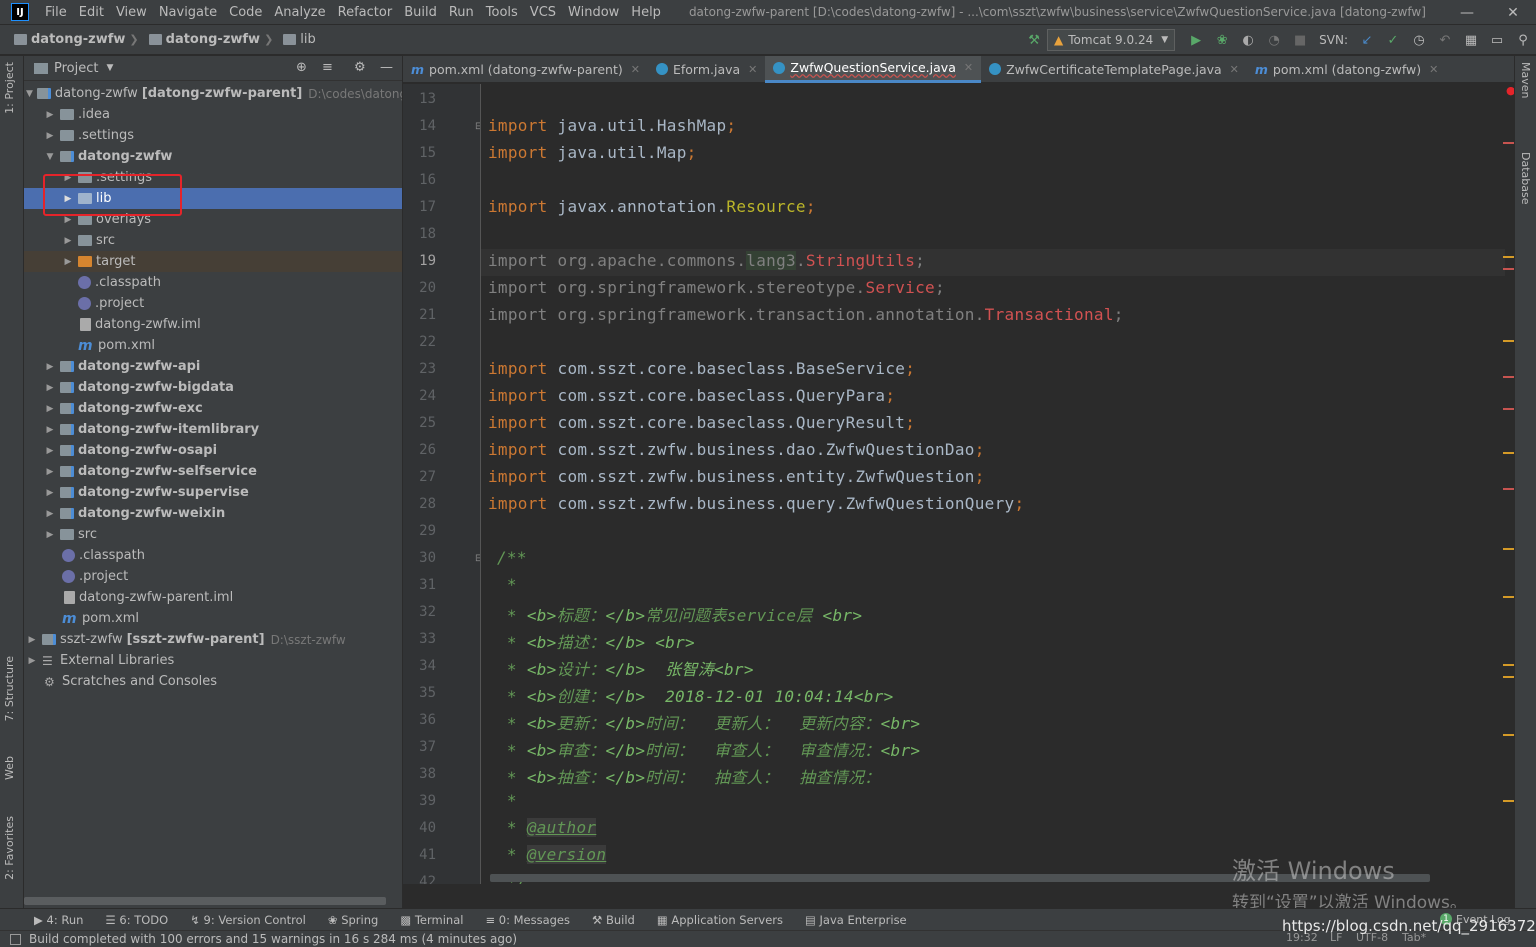  What do you see at coordinates (527, 920) in the screenshot?
I see `tool-messages: ≡ 0: Messages` at bounding box center [527, 920].